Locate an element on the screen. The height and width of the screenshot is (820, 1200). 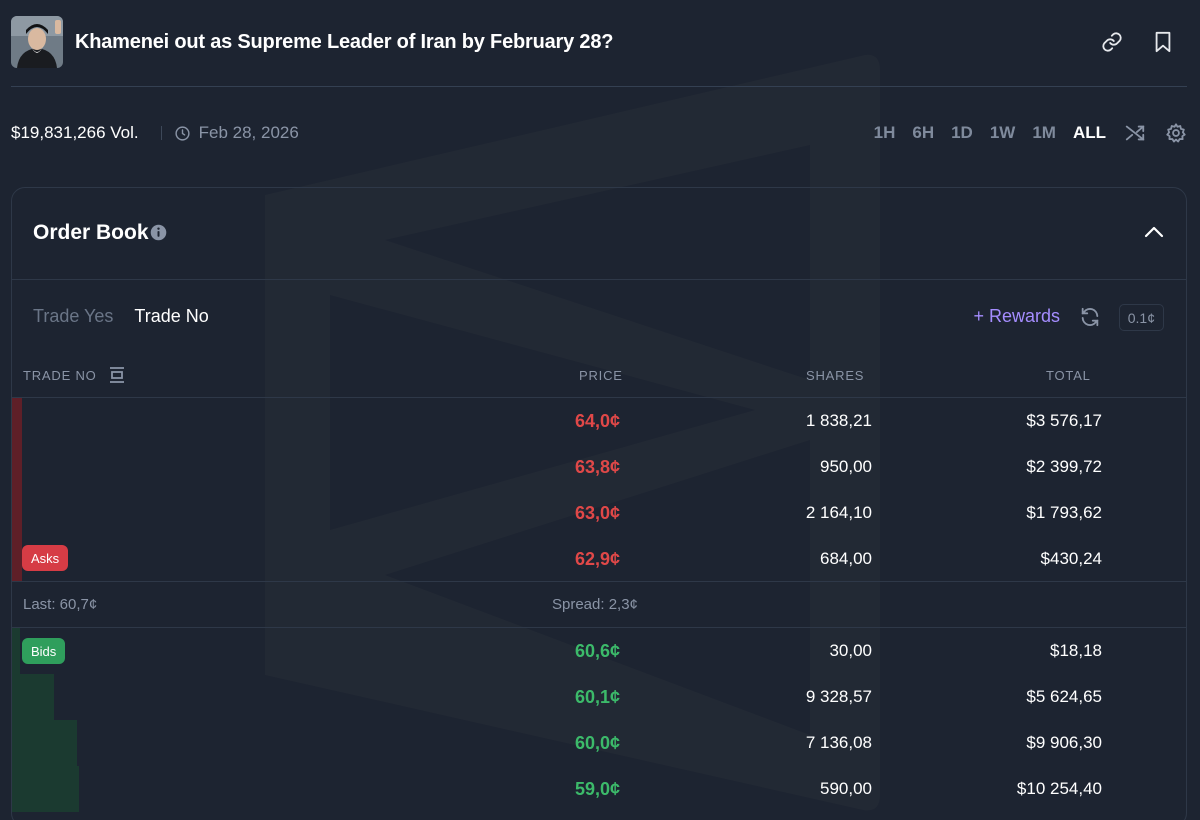
center-align-icon is located at coordinates (117, 375).